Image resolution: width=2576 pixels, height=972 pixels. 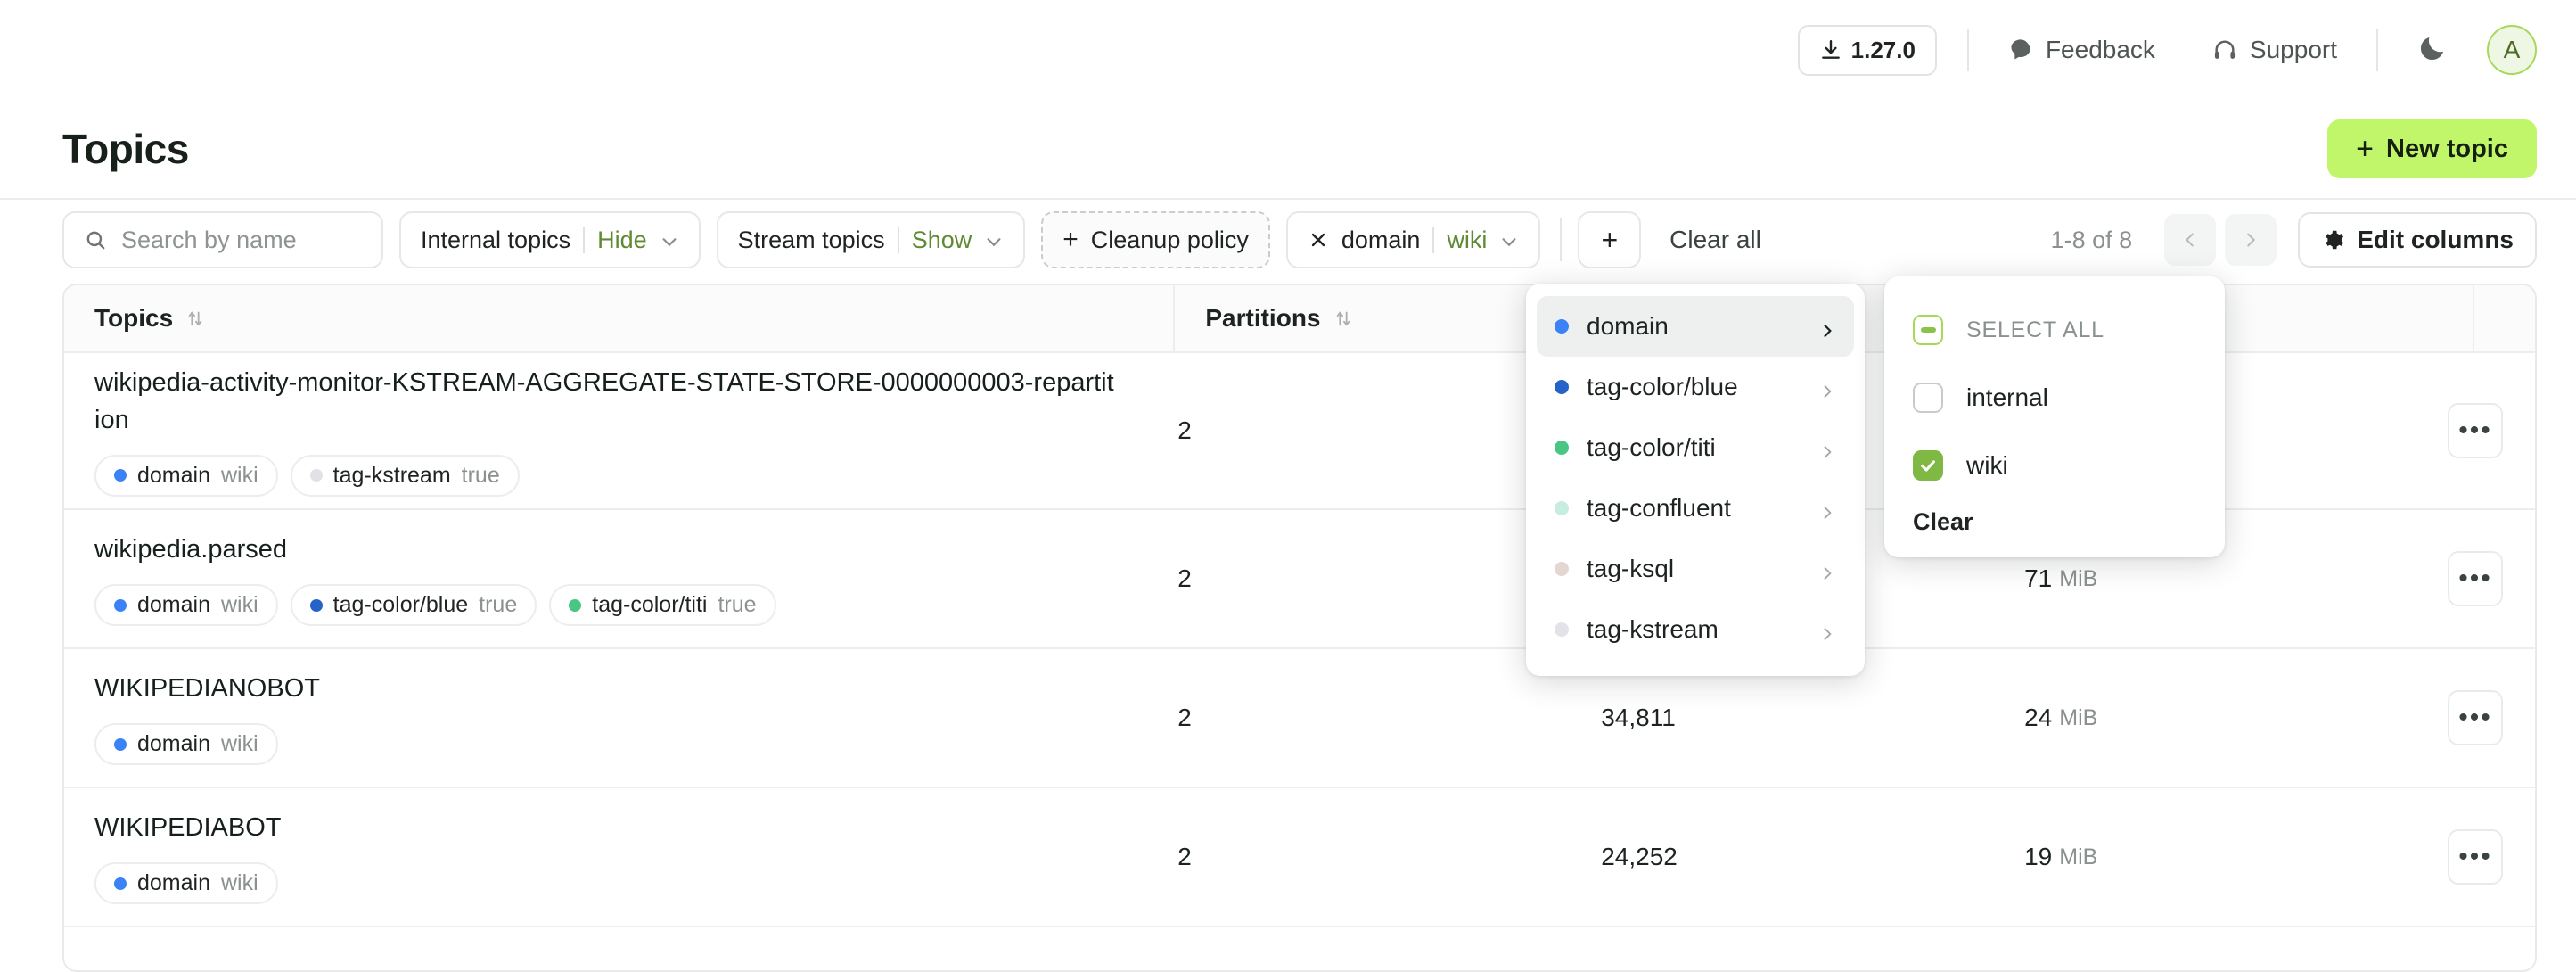 What do you see at coordinates (2190, 240) in the screenshot?
I see `prev-page-button` at bounding box center [2190, 240].